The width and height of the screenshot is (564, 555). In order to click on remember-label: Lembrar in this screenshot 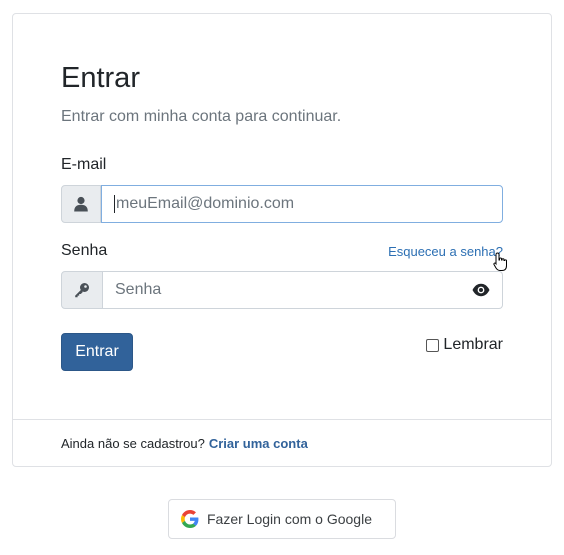, I will do `click(473, 344)`.